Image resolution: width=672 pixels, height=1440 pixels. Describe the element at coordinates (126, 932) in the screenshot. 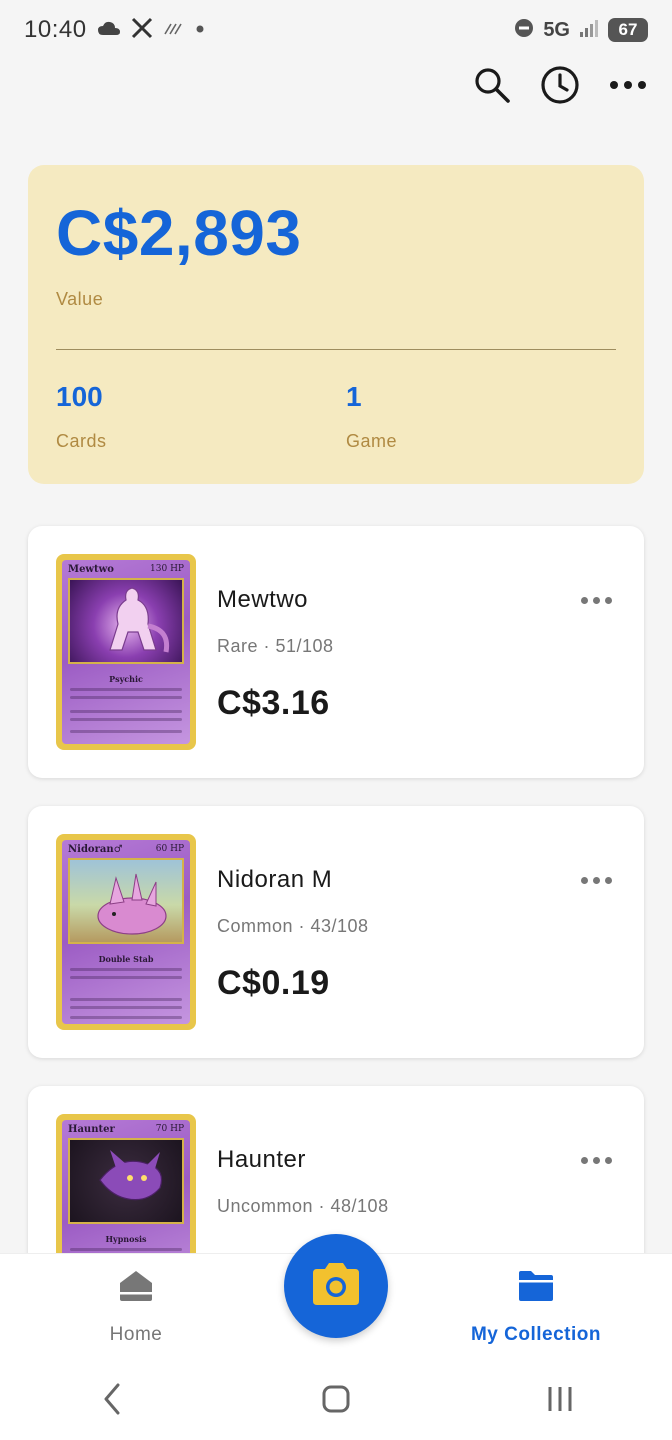

I see `card-image: Nidoran♂ 60 HP Double Stab` at that location.